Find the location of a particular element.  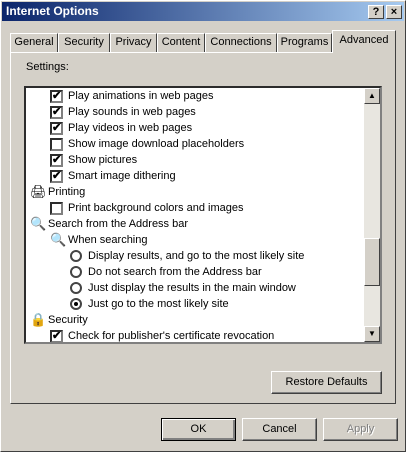

subcategory-label: When searching is located at coordinates (108, 240).